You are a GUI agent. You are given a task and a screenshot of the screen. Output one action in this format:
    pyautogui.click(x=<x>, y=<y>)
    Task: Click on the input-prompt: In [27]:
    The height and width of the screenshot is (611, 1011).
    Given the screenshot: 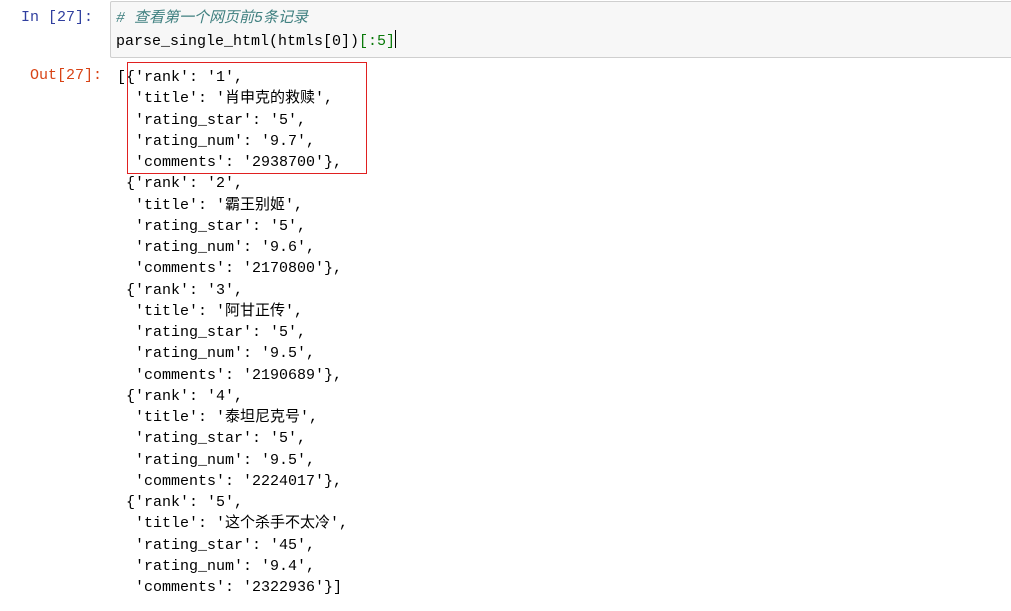 What is the action you would take?
    pyautogui.click(x=57, y=17)
    